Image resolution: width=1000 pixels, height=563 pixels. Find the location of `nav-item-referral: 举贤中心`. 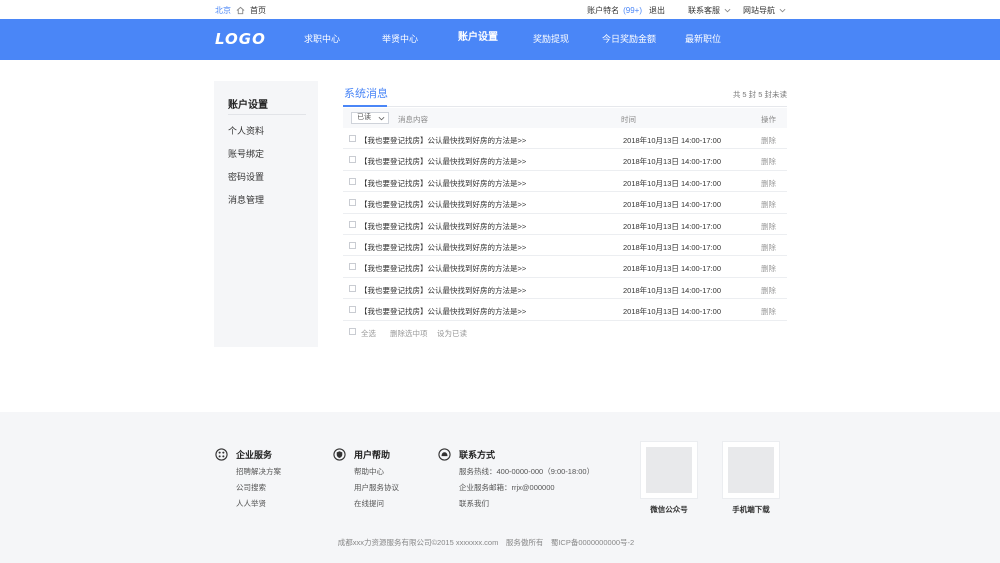

nav-item-referral: 举贤中心 is located at coordinates (400, 39).